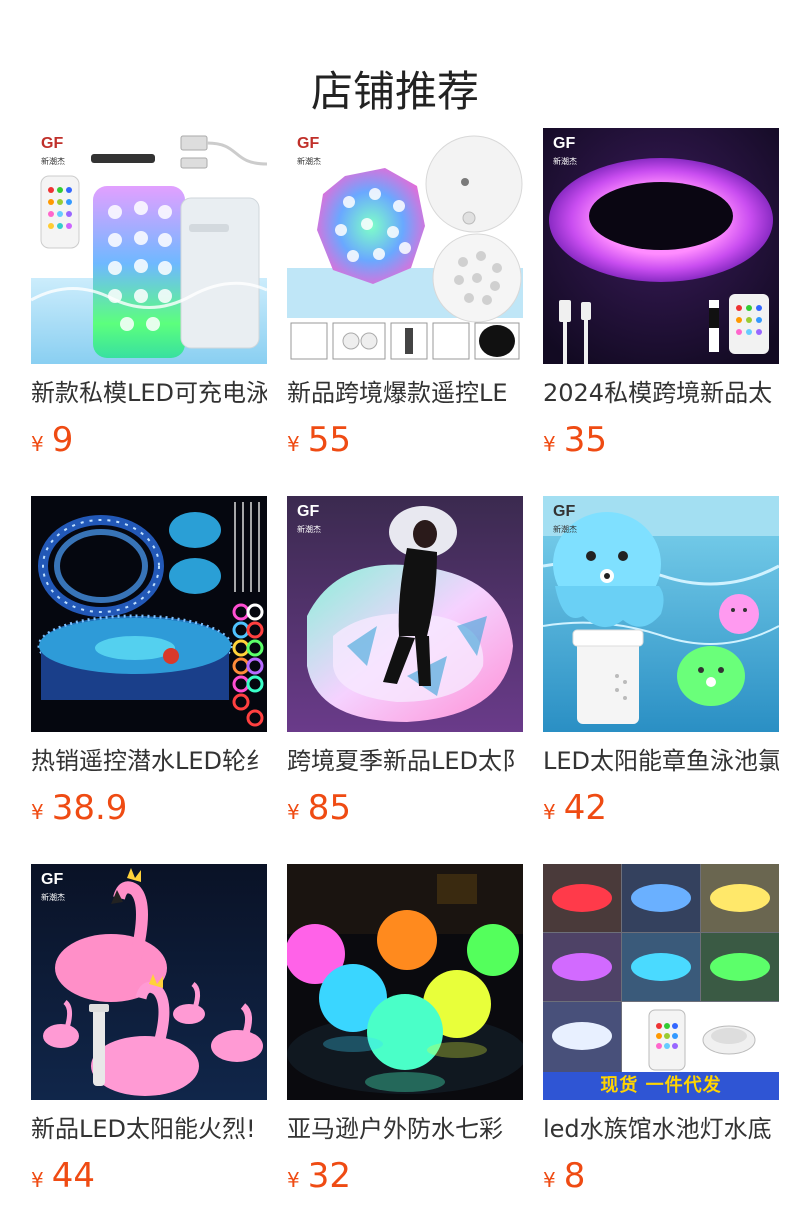  Describe the element at coordinates (405, 808) in the screenshot. I see `product-price: ¥85` at that location.